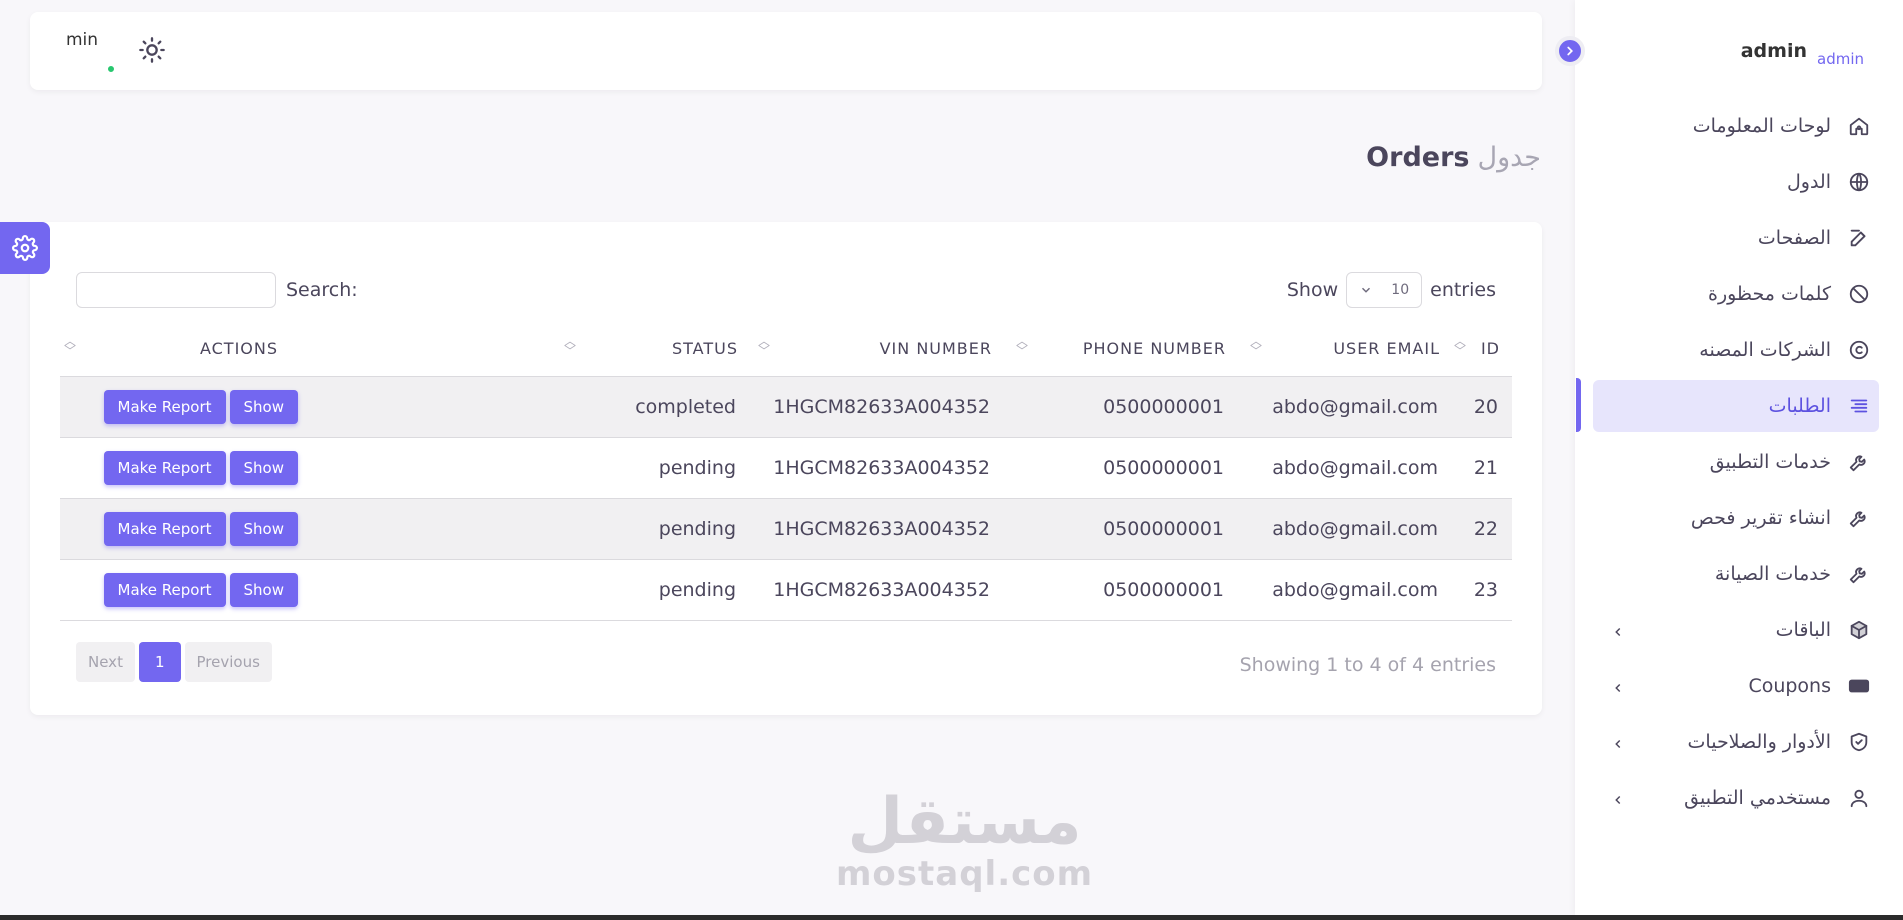  Describe the element at coordinates (1770, 462) in the screenshot. I see `sidebar-item-label: خدمات التطبيق` at that location.